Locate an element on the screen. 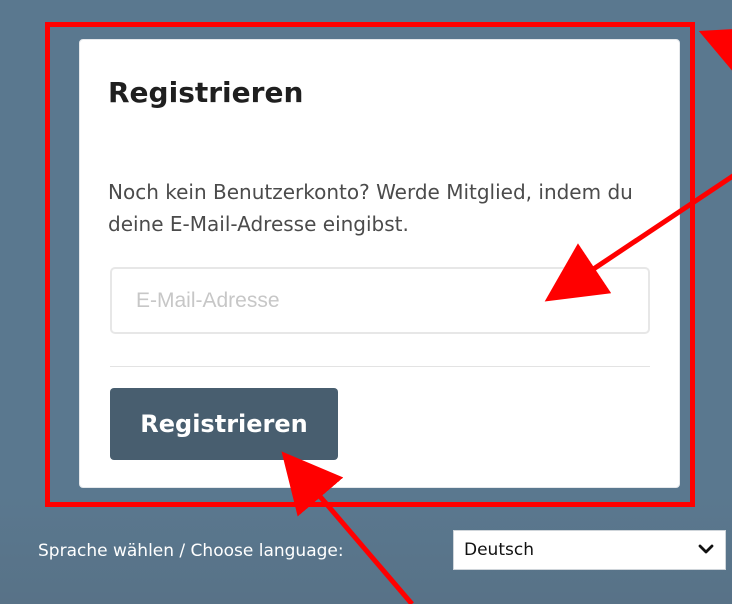 The width and height of the screenshot is (732, 604). language-label: Sprache wählen / Choose language: is located at coordinates (191, 551).